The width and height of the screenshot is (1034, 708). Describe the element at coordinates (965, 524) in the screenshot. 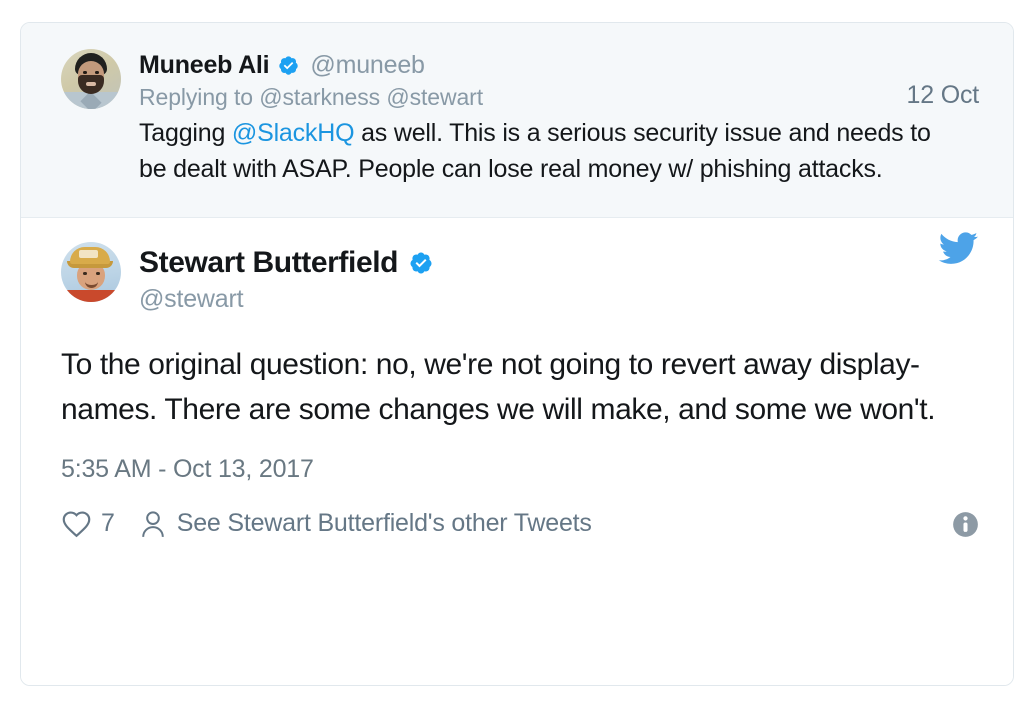

I see `info-icon` at that location.